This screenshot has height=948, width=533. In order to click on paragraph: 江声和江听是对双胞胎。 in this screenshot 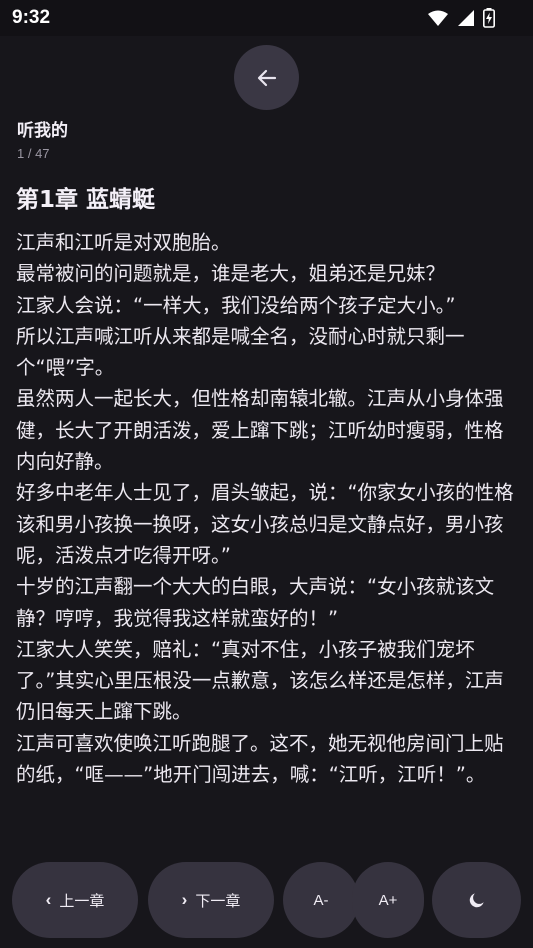, I will do `click(123, 242)`.